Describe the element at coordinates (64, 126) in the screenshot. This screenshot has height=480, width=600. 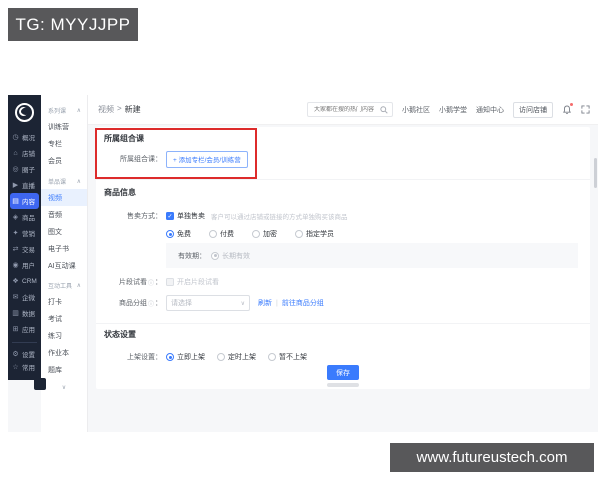
I see `sidebar-item-trainingcamp: 训练营` at that location.